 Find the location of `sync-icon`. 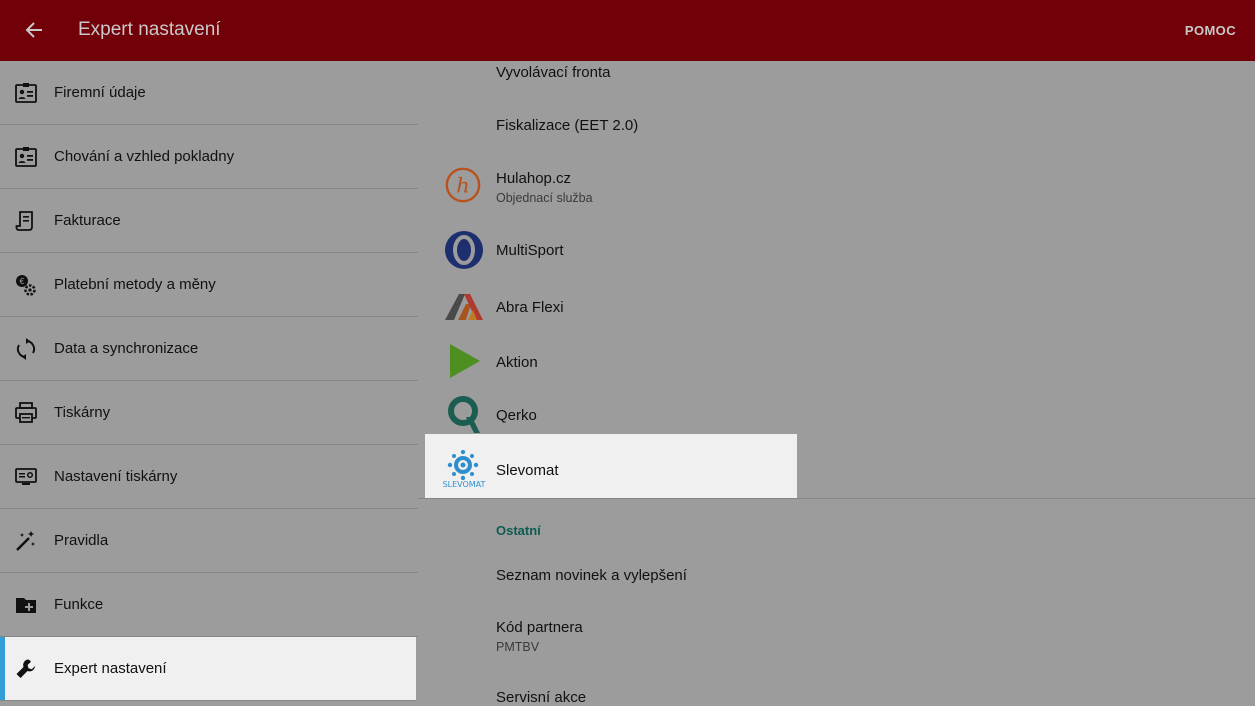

sync-icon is located at coordinates (26, 348).